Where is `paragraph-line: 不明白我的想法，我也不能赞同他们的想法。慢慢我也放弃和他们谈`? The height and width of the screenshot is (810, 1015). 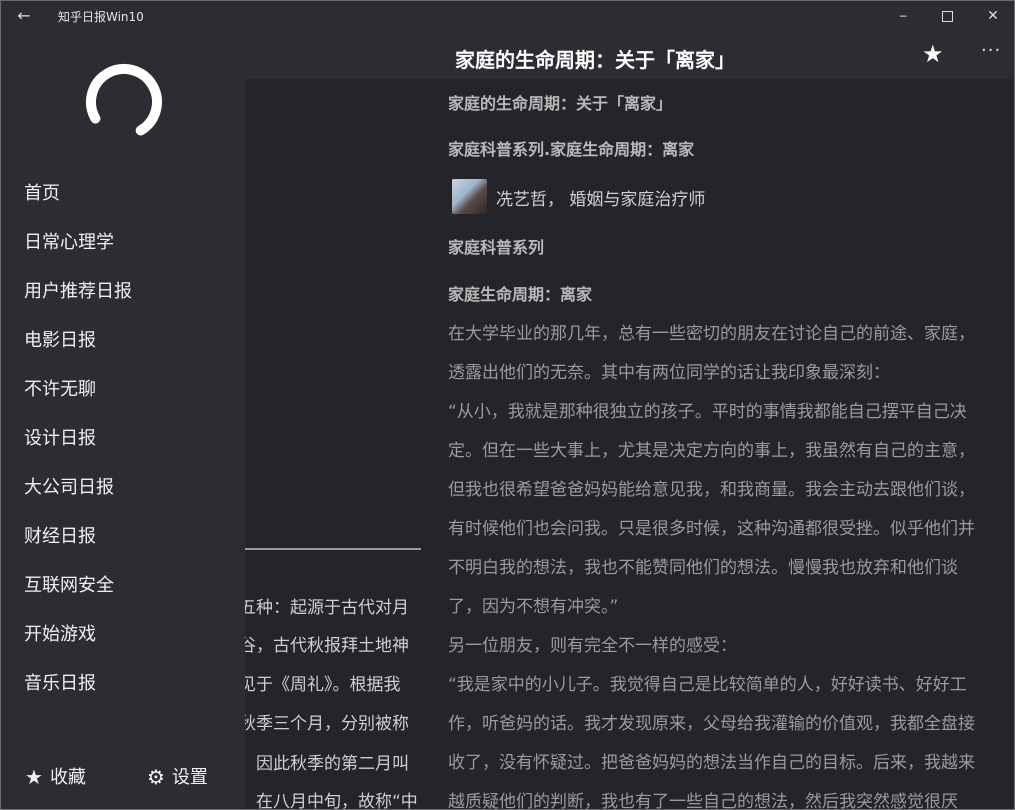
paragraph-line: 不明白我的想法，我也不能赞同他们的想法。慢慢我也放弃和他们谈 is located at coordinates (703, 568).